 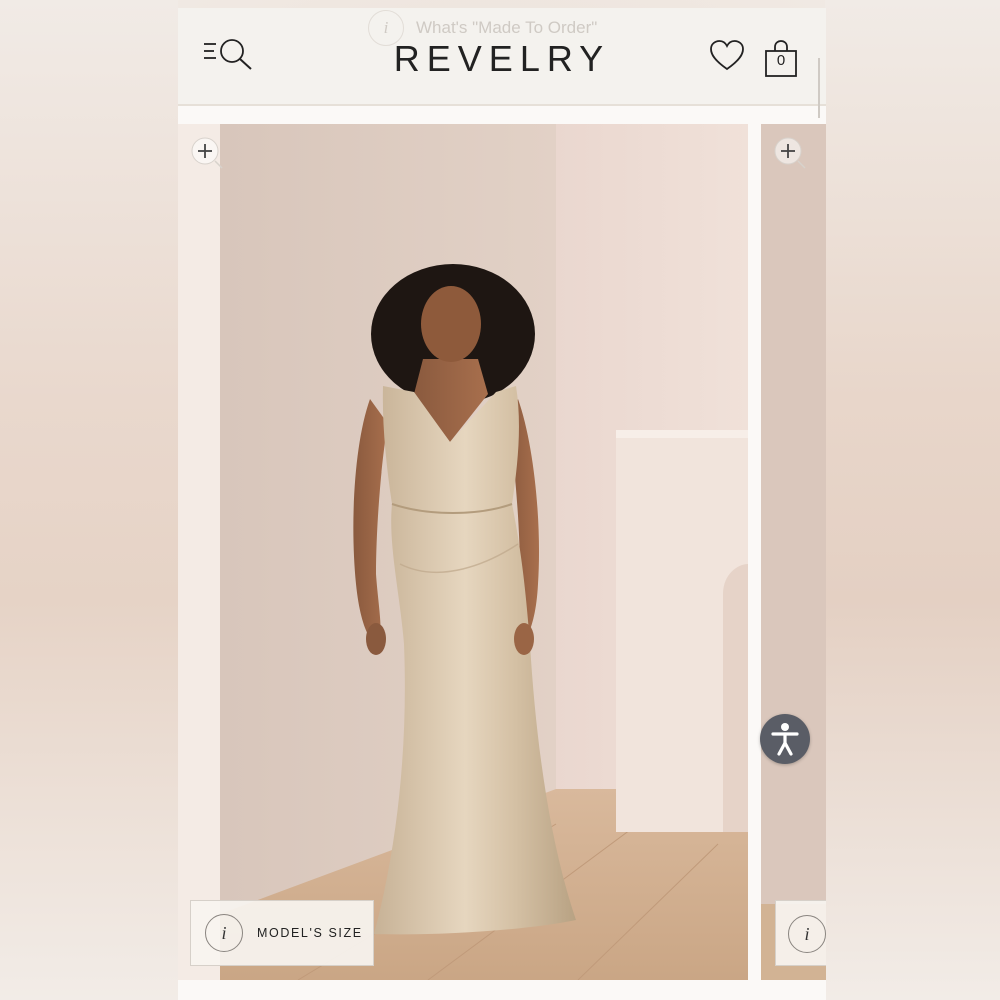 I want to click on next-product-photo, so click(x=793, y=552).